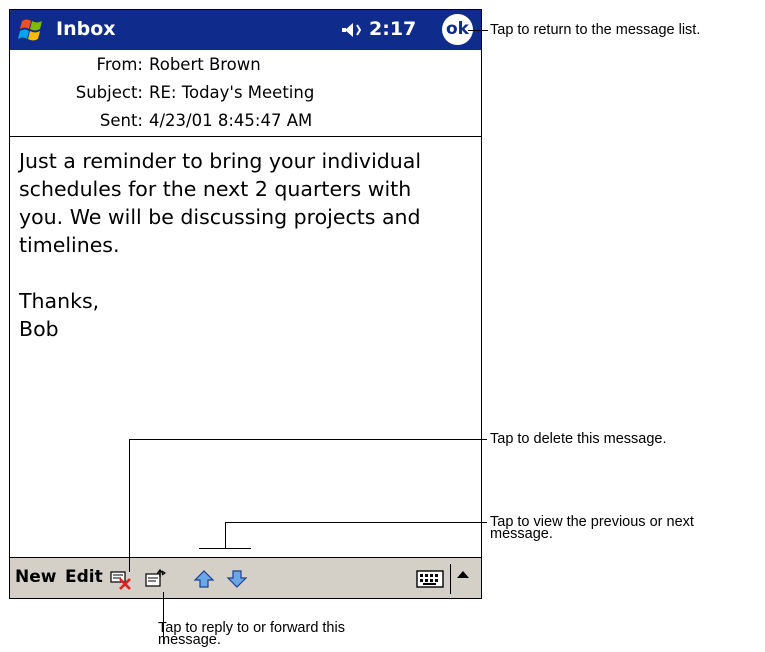  Describe the element at coordinates (32, 30) in the screenshot. I see `windows-start-icon` at that location.